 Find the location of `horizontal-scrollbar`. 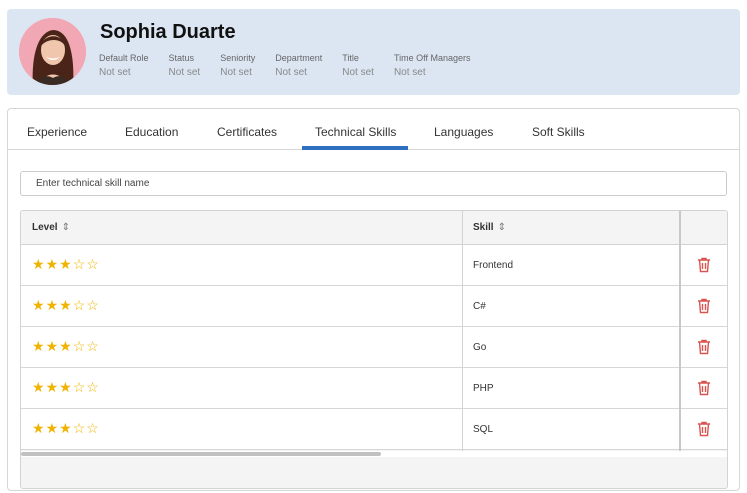

horizontal-scrollbar is located at coordinates (374, 454).